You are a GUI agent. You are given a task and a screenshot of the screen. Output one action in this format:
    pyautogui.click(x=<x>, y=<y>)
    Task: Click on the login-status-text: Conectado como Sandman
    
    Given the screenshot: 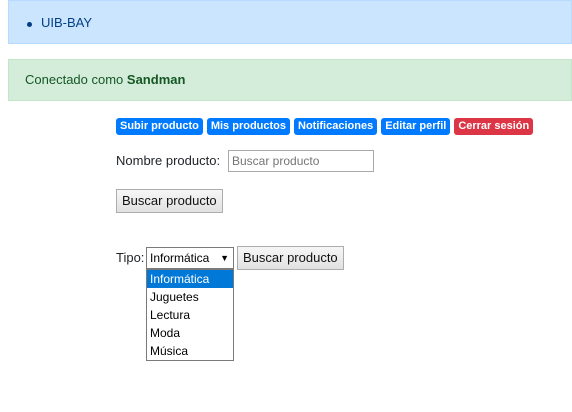 What is the action you would take?
    pyautogui.click(x=105, y=79)
    